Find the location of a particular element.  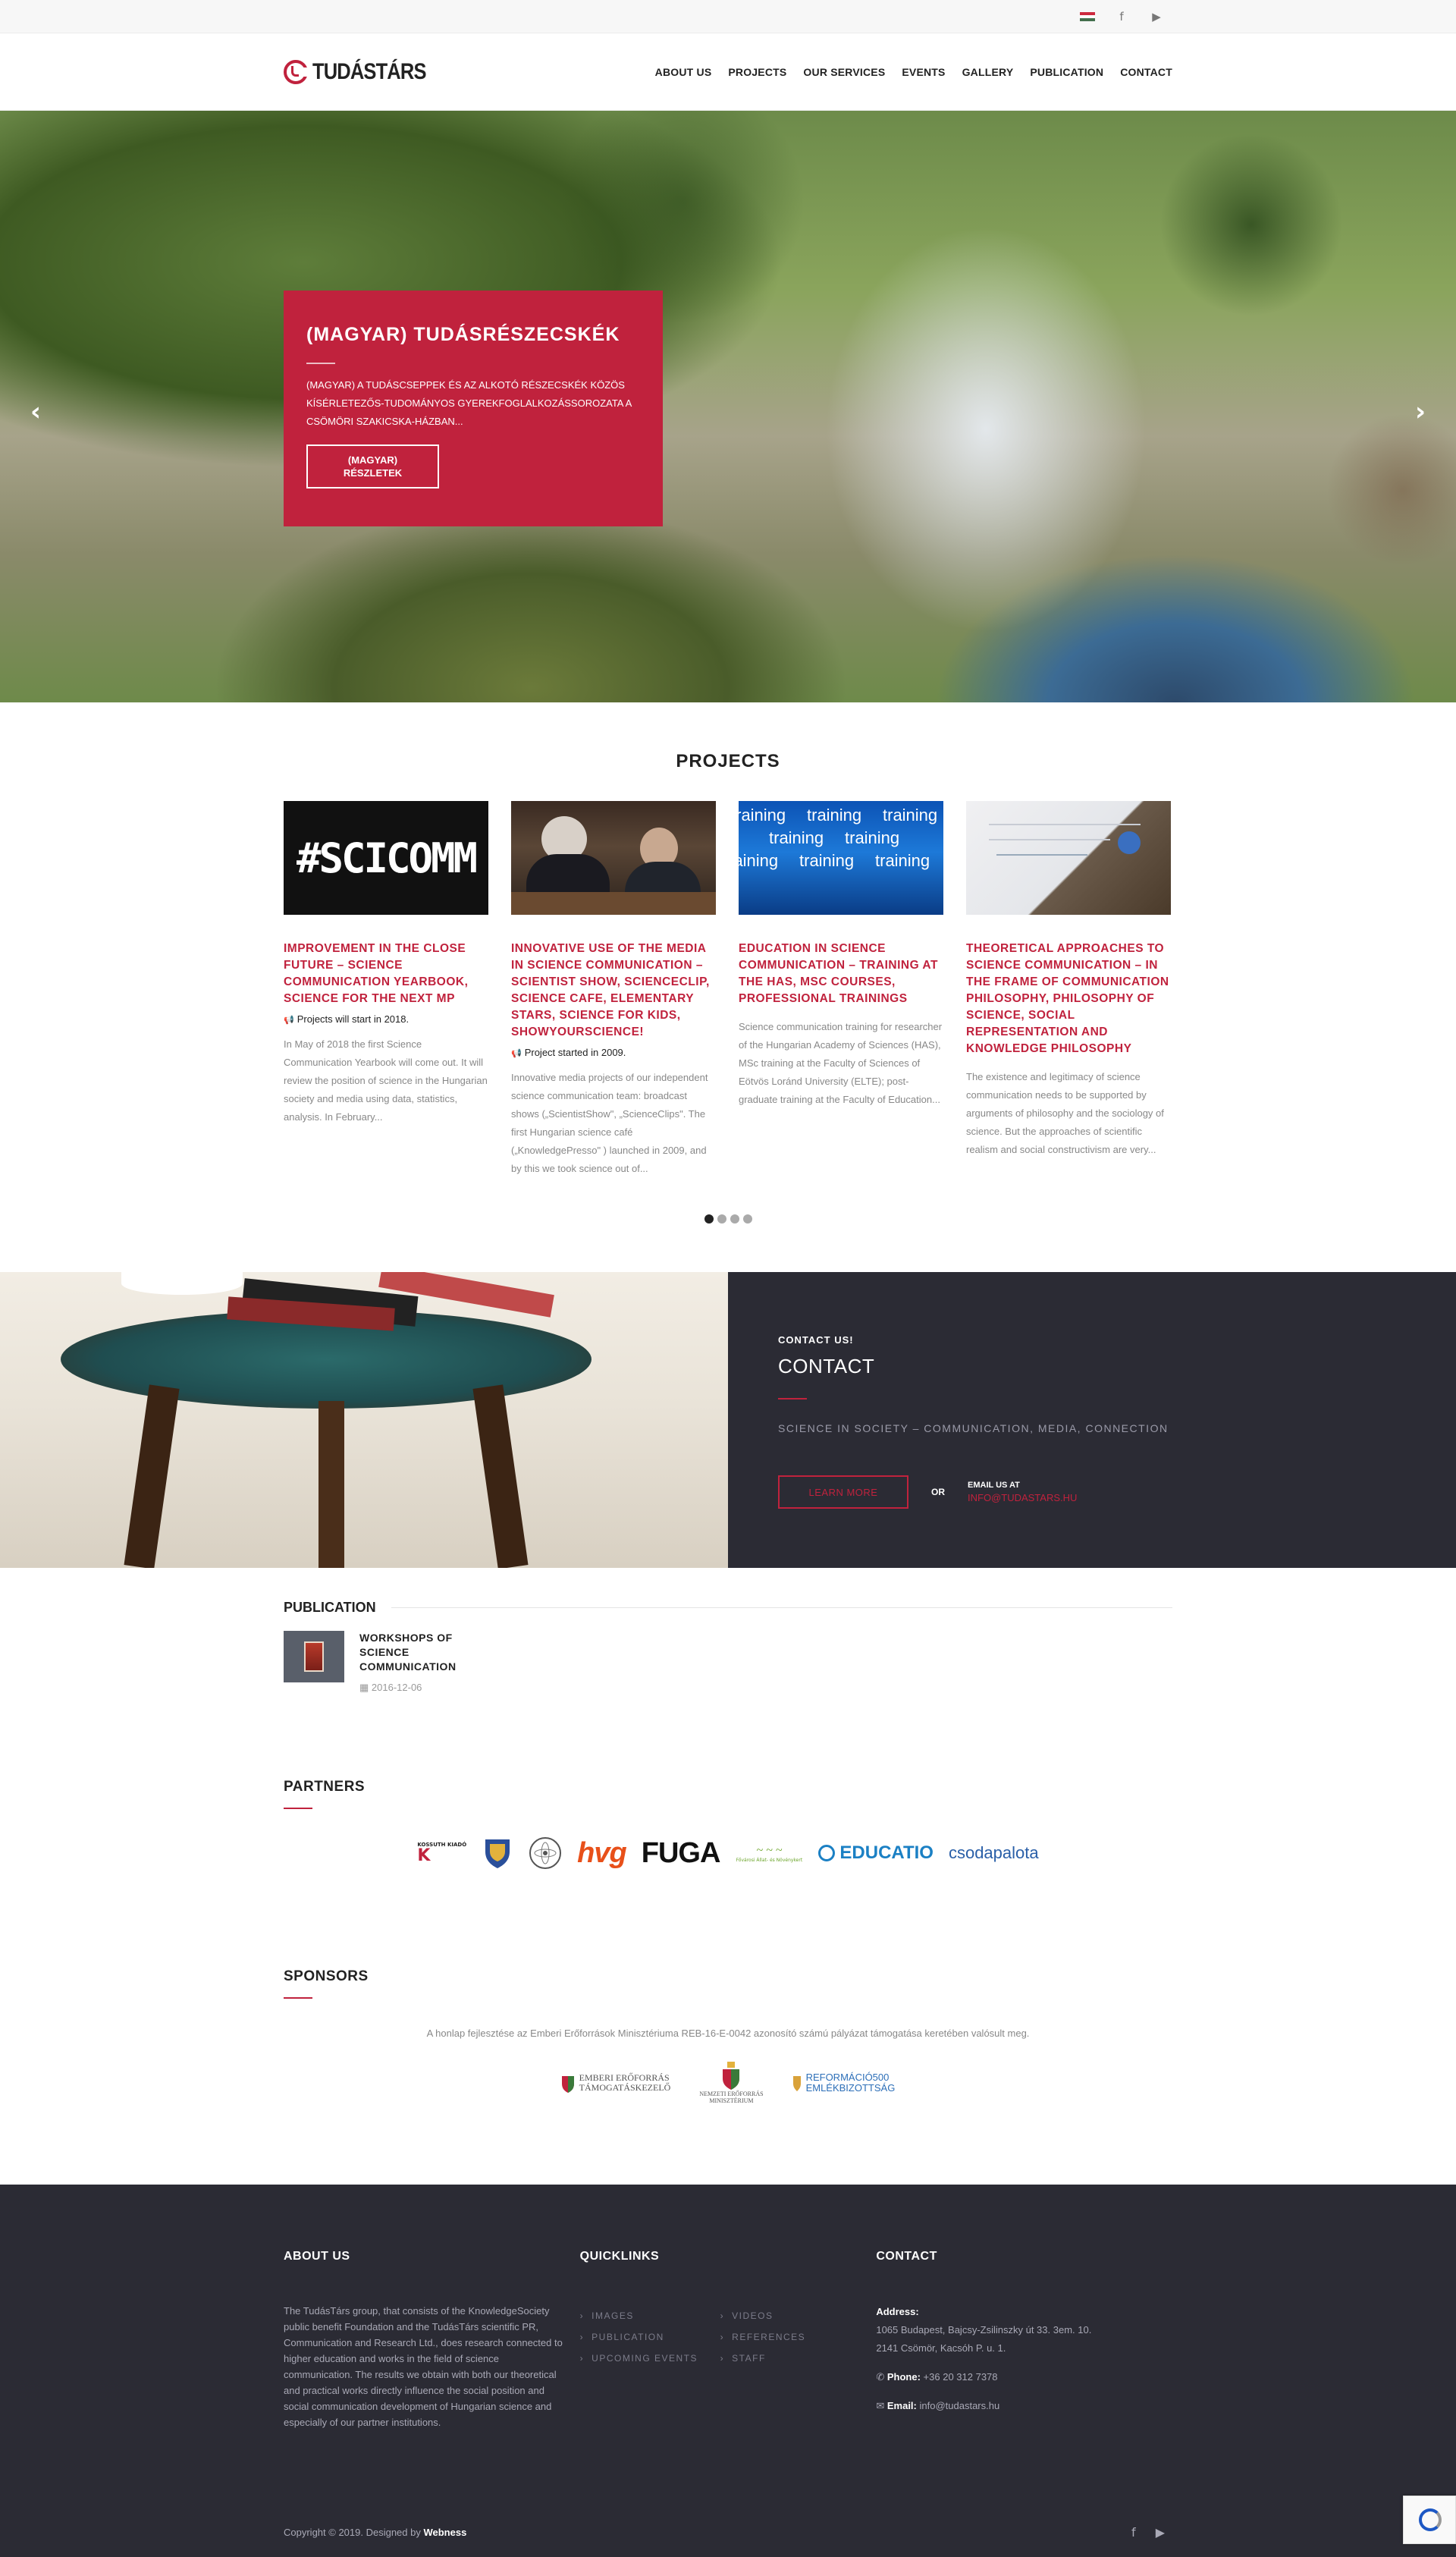

sponsor-logo-reformacio: REFORMÁCIÓ500 EMLÉKBIZOTTSÁG is located at coordinates (844, 2083).